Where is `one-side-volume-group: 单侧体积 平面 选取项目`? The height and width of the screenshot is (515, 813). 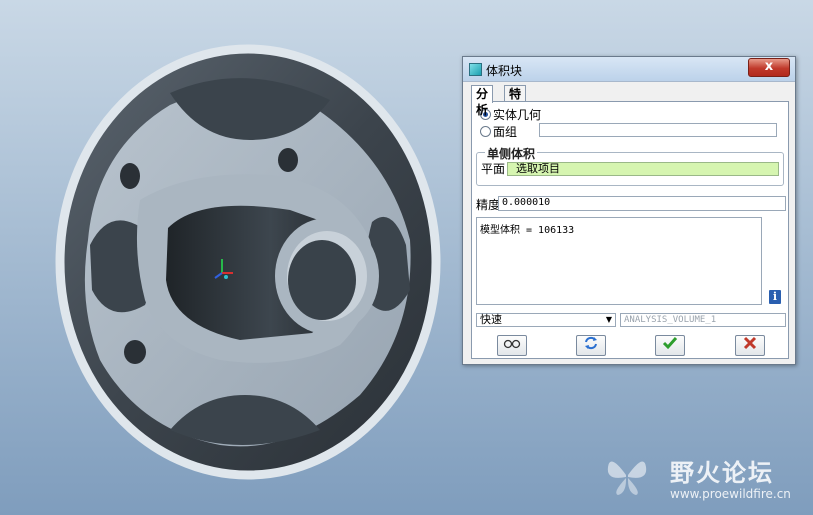
one-side-volume-group: 单侧体积 平面 选取项目 is located at coordinates (630, 165).